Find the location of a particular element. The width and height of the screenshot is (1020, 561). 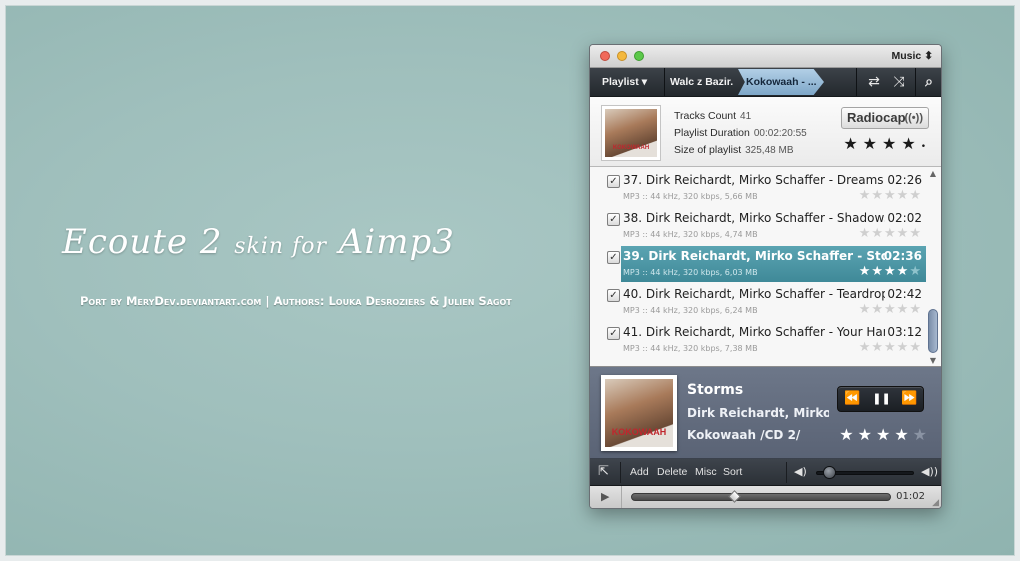

bottom-toolbar: ⇱ Add Delete Misc Sort ◀) ◀)) is located at coordinates (765, 472).